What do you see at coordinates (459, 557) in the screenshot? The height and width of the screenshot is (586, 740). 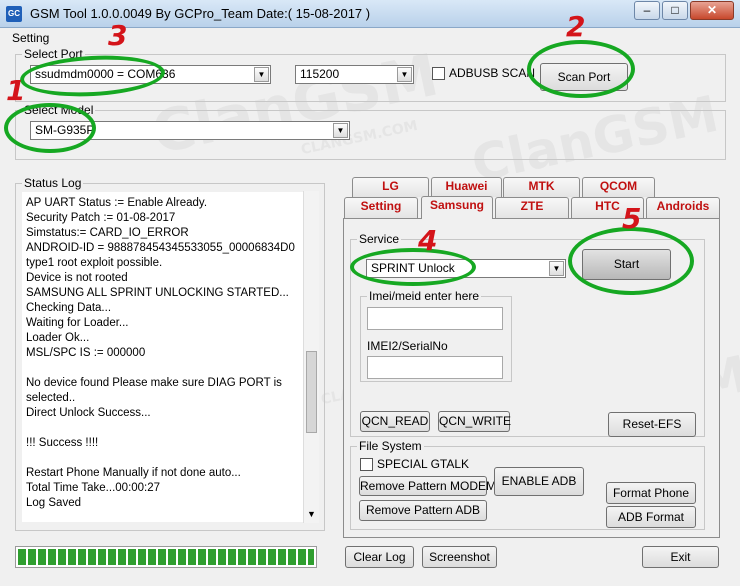 I see `screenshot-button: Screenshot` at bounding box center [459, 557].